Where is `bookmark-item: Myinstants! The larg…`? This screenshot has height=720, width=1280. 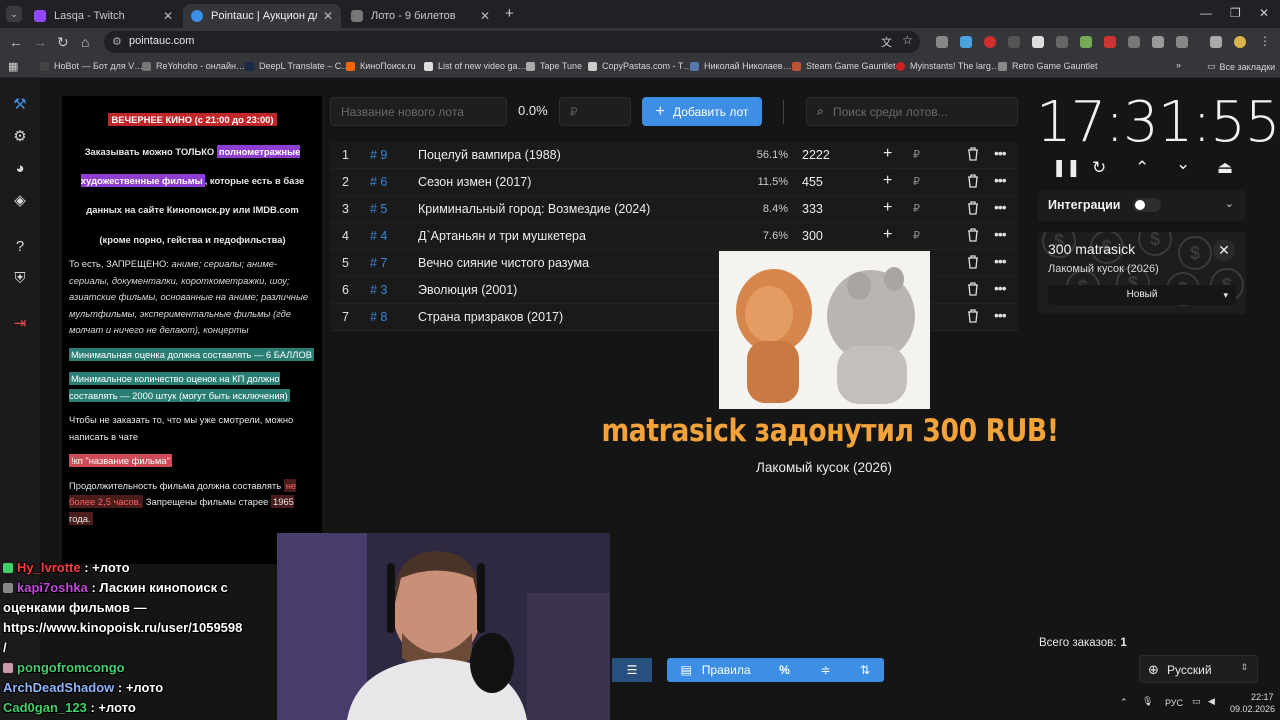 bookmark-item: Myinstants! The larg… is located at coordinates (948, 66).